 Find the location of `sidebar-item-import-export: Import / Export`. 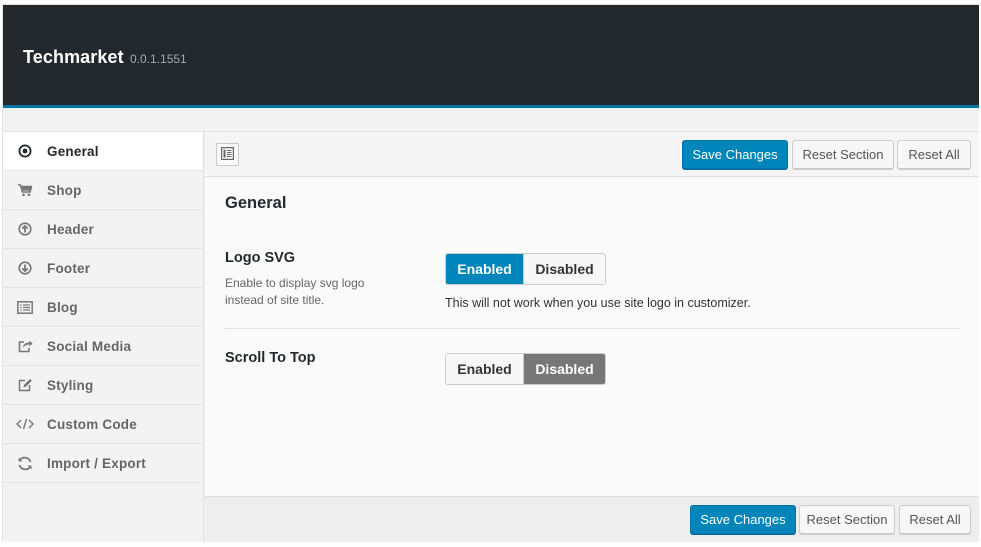

sidebar-item-import-export: Import / Export is located at coordinates (103, 463).